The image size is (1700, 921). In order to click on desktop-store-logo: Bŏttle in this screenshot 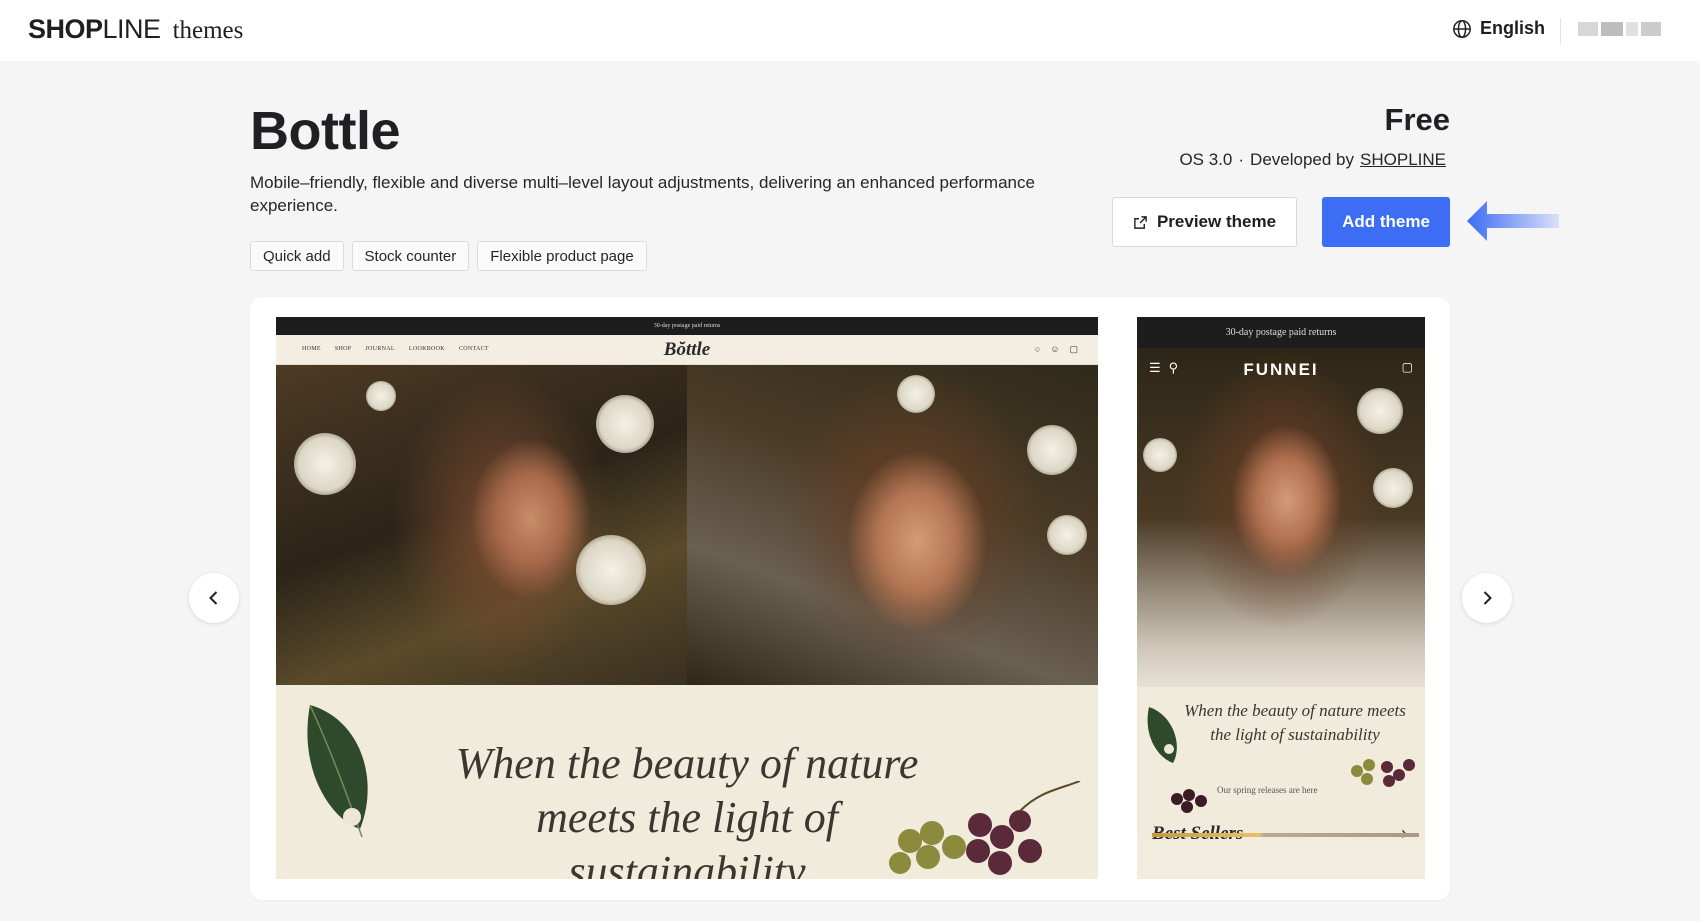, I will do `click(687, 349)`.